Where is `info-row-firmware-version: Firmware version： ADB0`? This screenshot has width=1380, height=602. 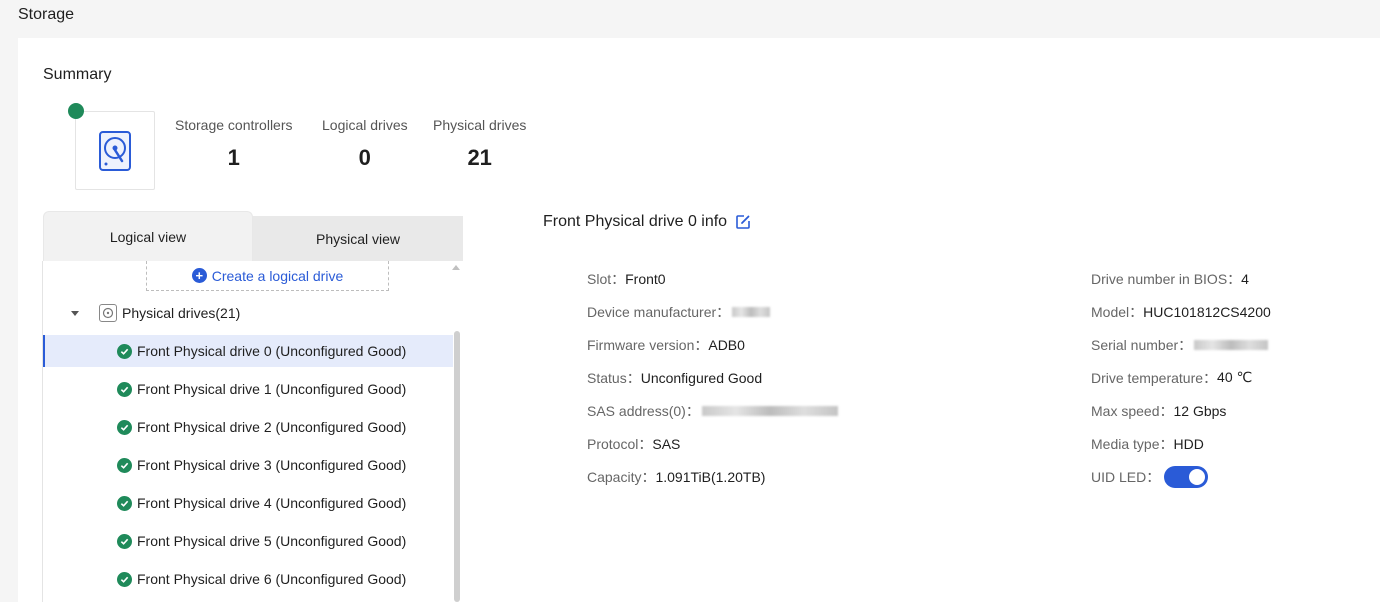 info-row-firmware-version: Firmware version： ADB0 is located at coordinates (712, 344).